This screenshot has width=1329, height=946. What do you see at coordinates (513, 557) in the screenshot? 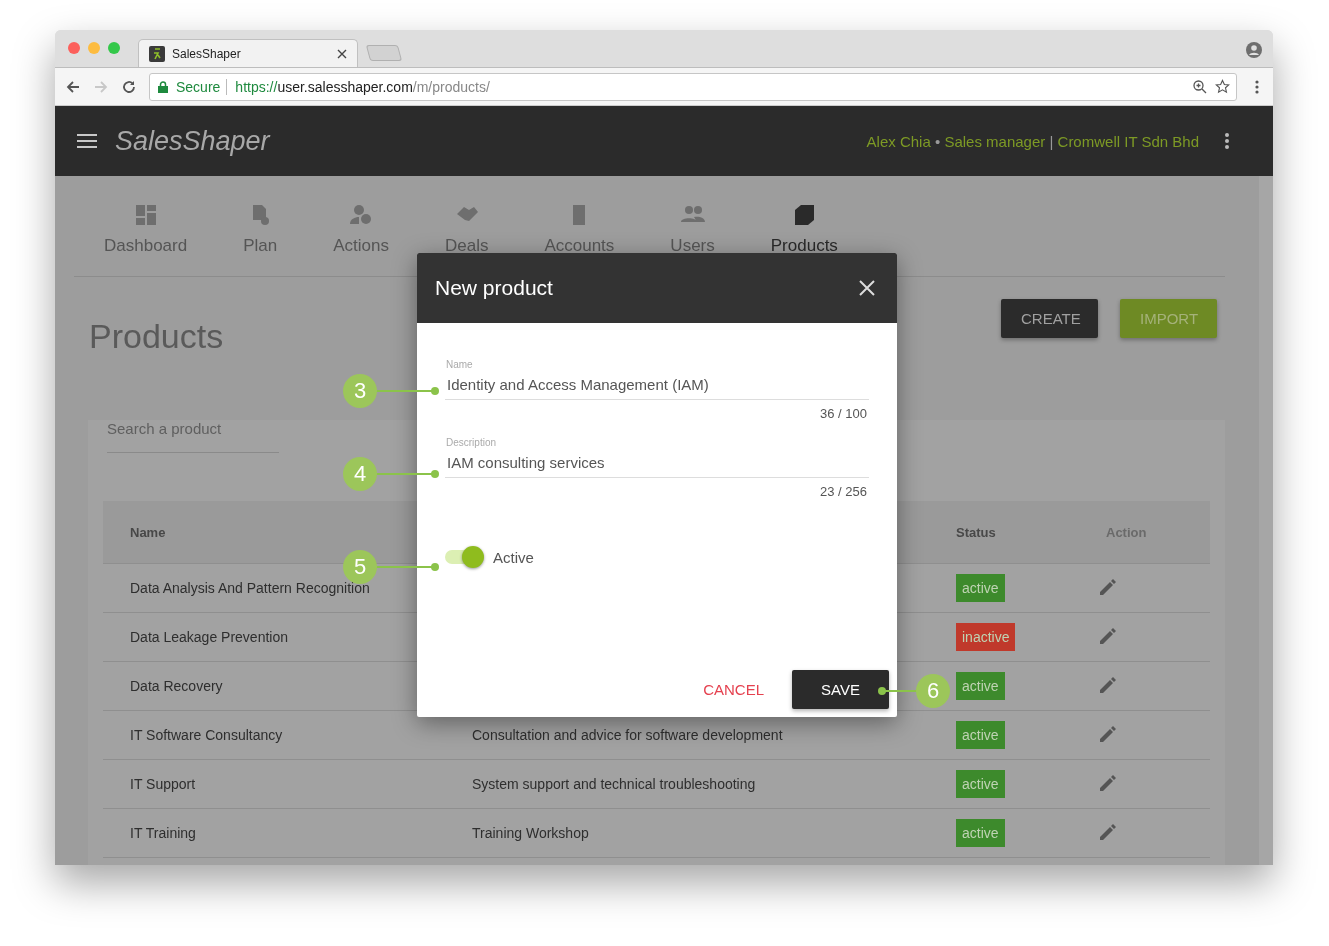
I see `toggle-label: Active` at bounding box center [513, 557].